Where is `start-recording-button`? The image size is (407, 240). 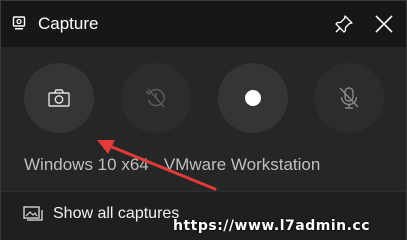 start-recording-button is located at coordinates (253, 98).